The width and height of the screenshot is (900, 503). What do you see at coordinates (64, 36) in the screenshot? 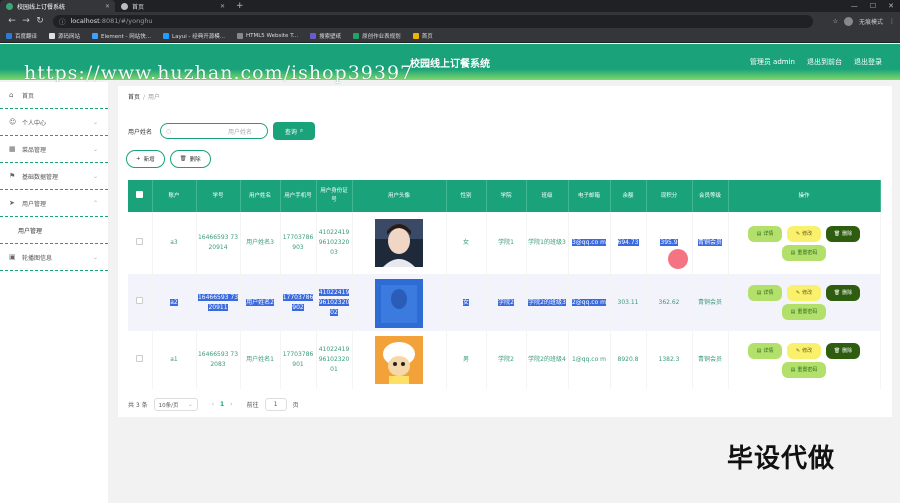
I see `bookmark: 源码网站` at bounding box center [64, 36].